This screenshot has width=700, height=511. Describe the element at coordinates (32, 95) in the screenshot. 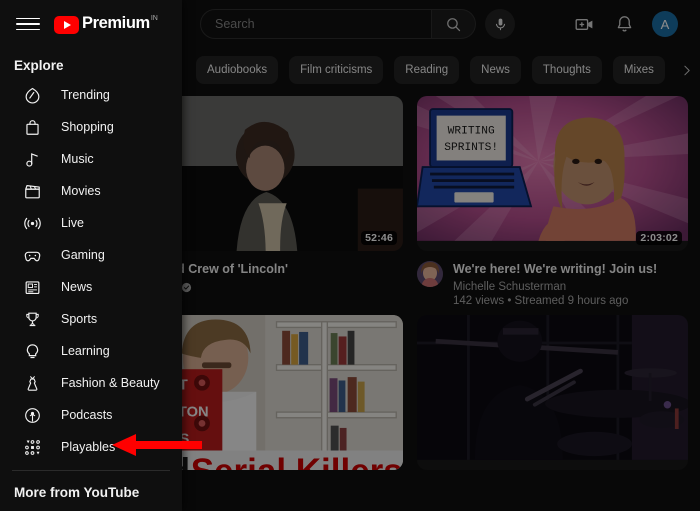

I see `trending-flame-icon` at that location.